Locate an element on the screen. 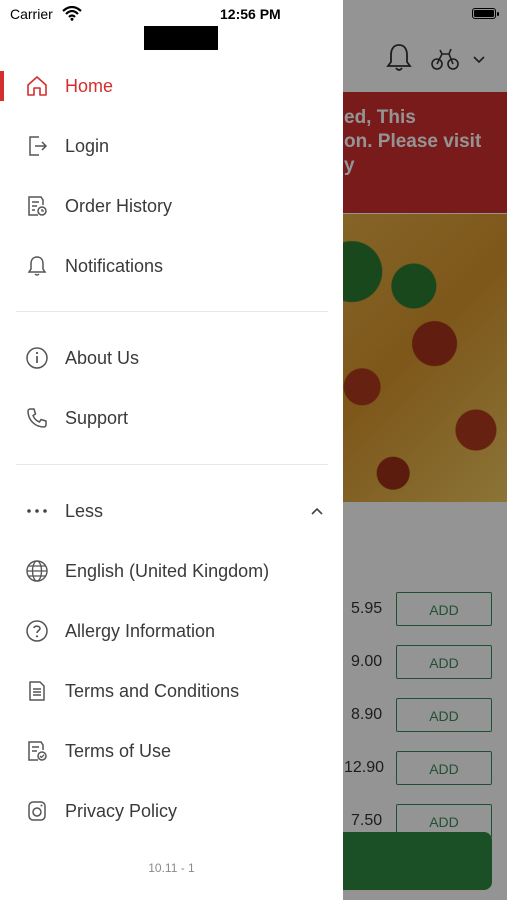  bell-icon is located at coordinates (37, 266).